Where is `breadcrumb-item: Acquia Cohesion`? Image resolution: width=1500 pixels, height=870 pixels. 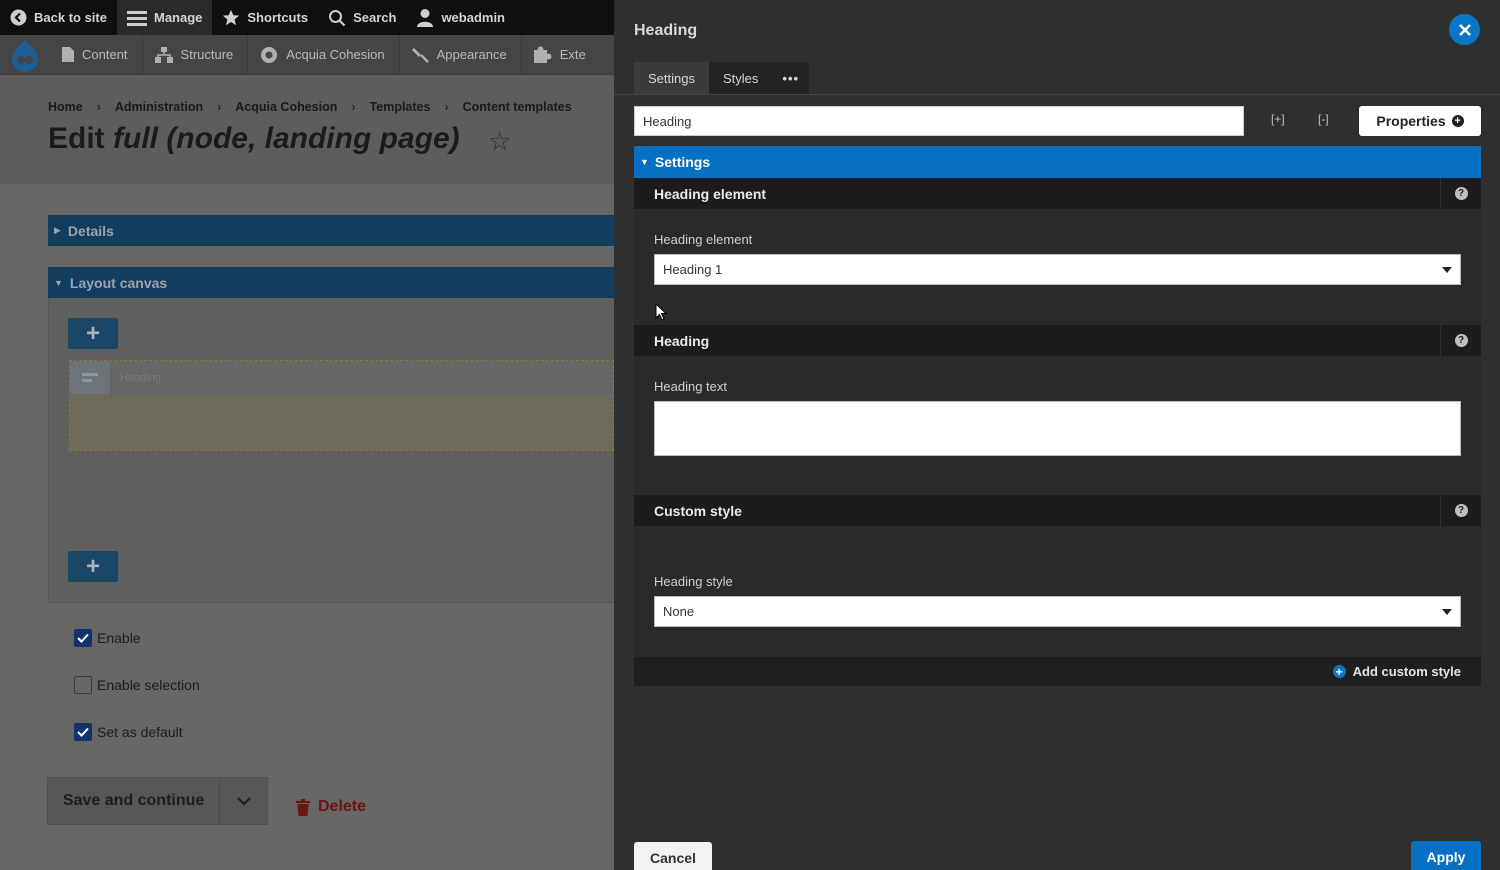
breadcrumb-item: Acquia Cohesion is located at coordinates (286, 107).